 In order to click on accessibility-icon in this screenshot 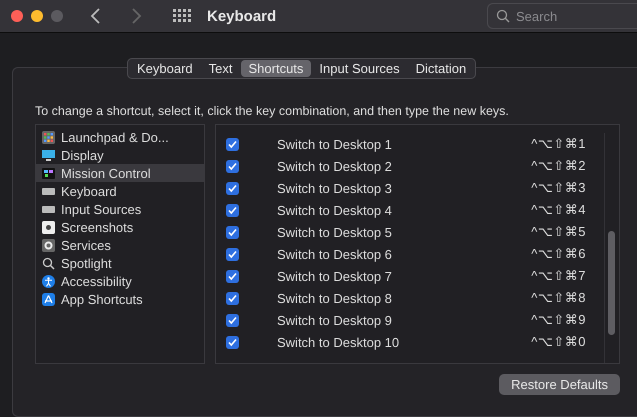, I will do `click(48, 281)`.